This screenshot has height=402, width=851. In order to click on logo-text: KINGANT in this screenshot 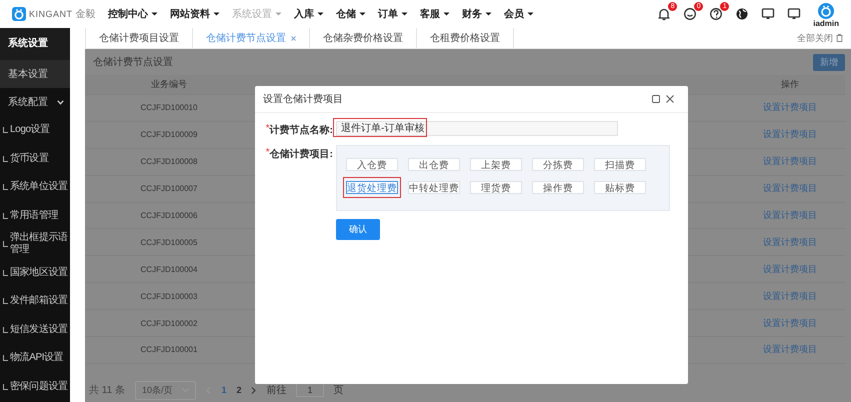, I will do `click(51, 14)`.